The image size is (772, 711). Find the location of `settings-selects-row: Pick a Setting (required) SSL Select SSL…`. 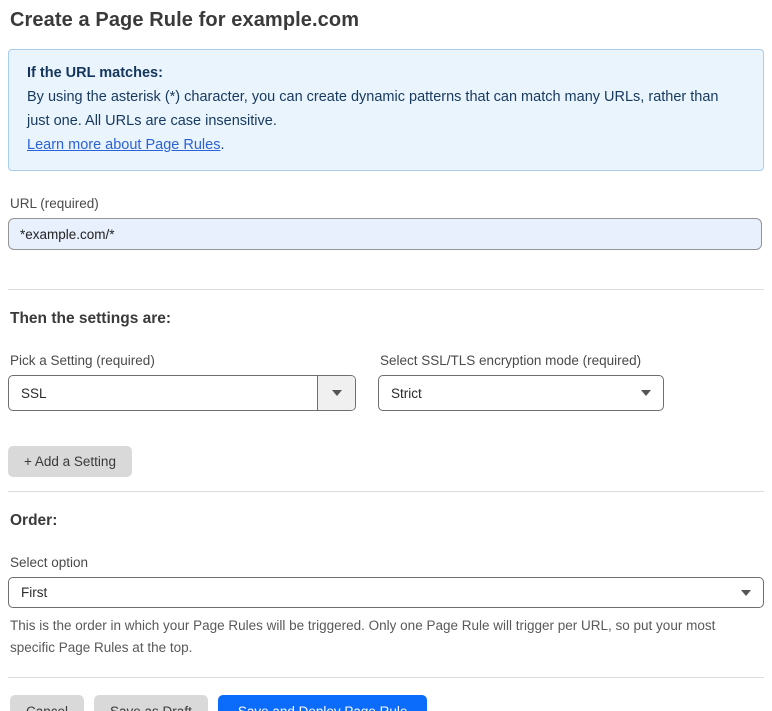

settings-selects-row: Pick a Setting (required) SSL Select SSL… is located at coordinates (386, 369).